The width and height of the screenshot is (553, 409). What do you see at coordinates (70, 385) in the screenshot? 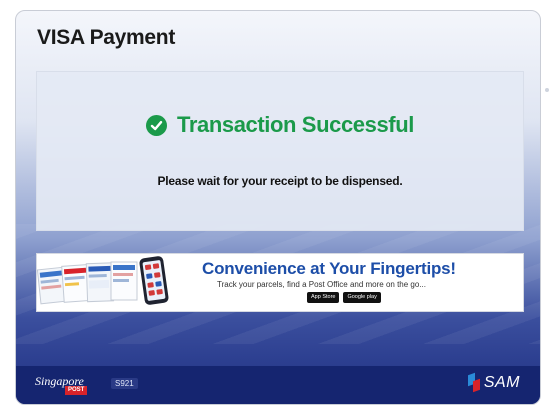
I see `singapore-post-logo: Singapore POST` at bounding box center [70, 385].